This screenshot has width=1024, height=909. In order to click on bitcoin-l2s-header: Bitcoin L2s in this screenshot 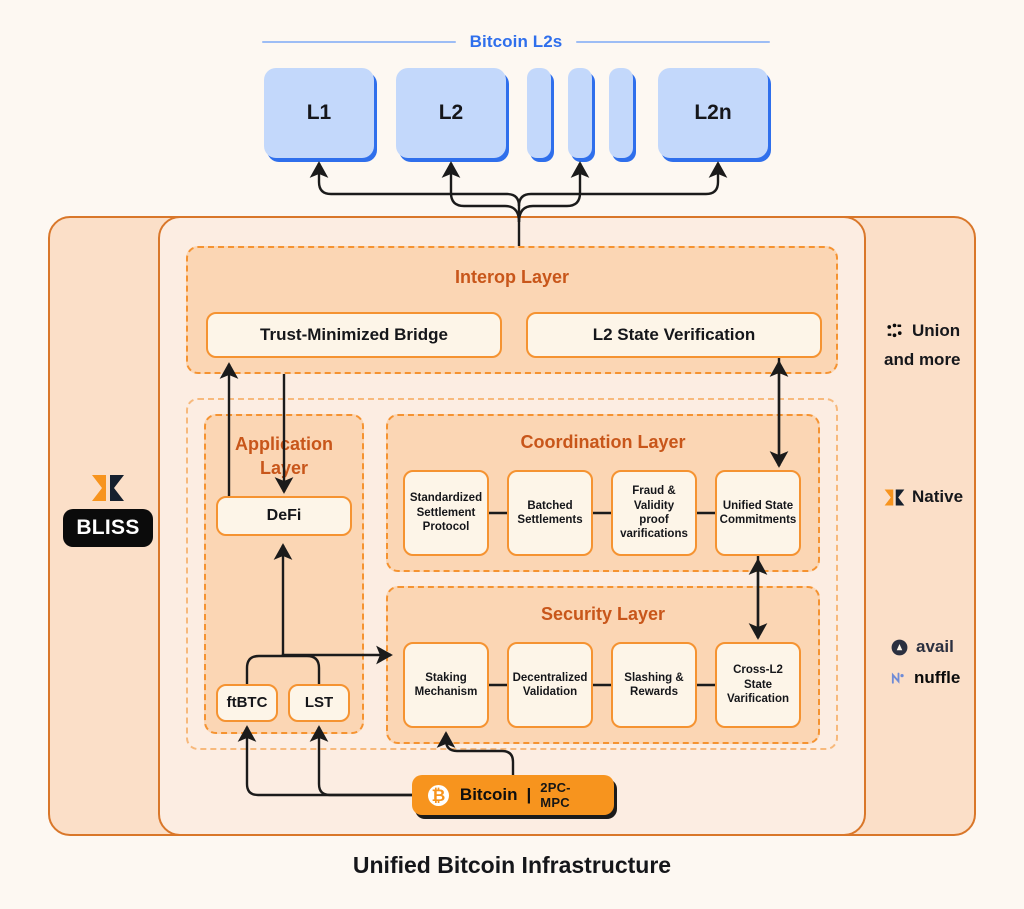, I will do `click(516, 42)`.